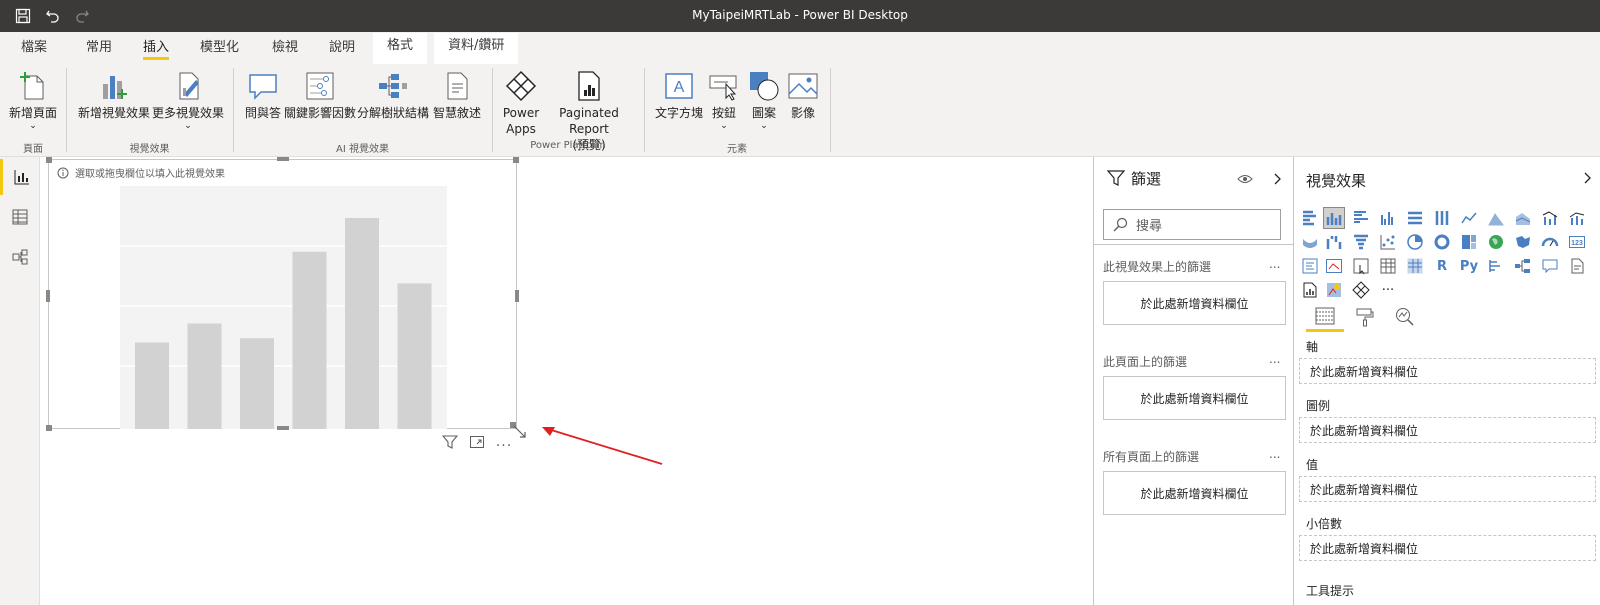 The width and height of the screenshot is (1600, 605). I want to click on more-visuals-button: 更多視覺效果 ⌄, so click(188, 99).